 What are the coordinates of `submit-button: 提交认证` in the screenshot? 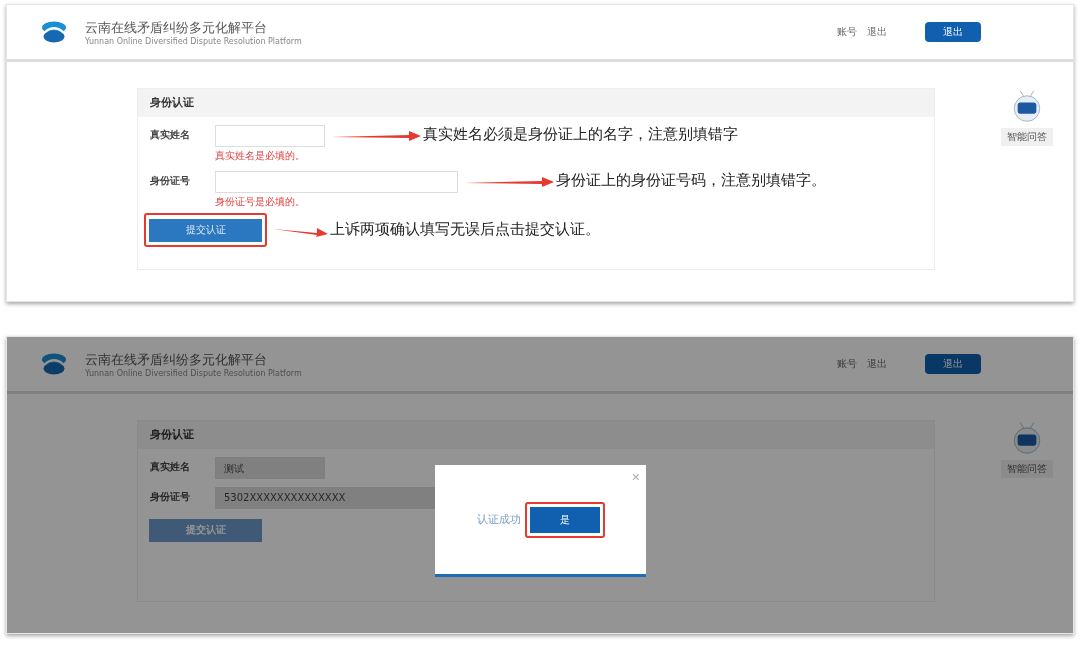 It's located at (205, 230).